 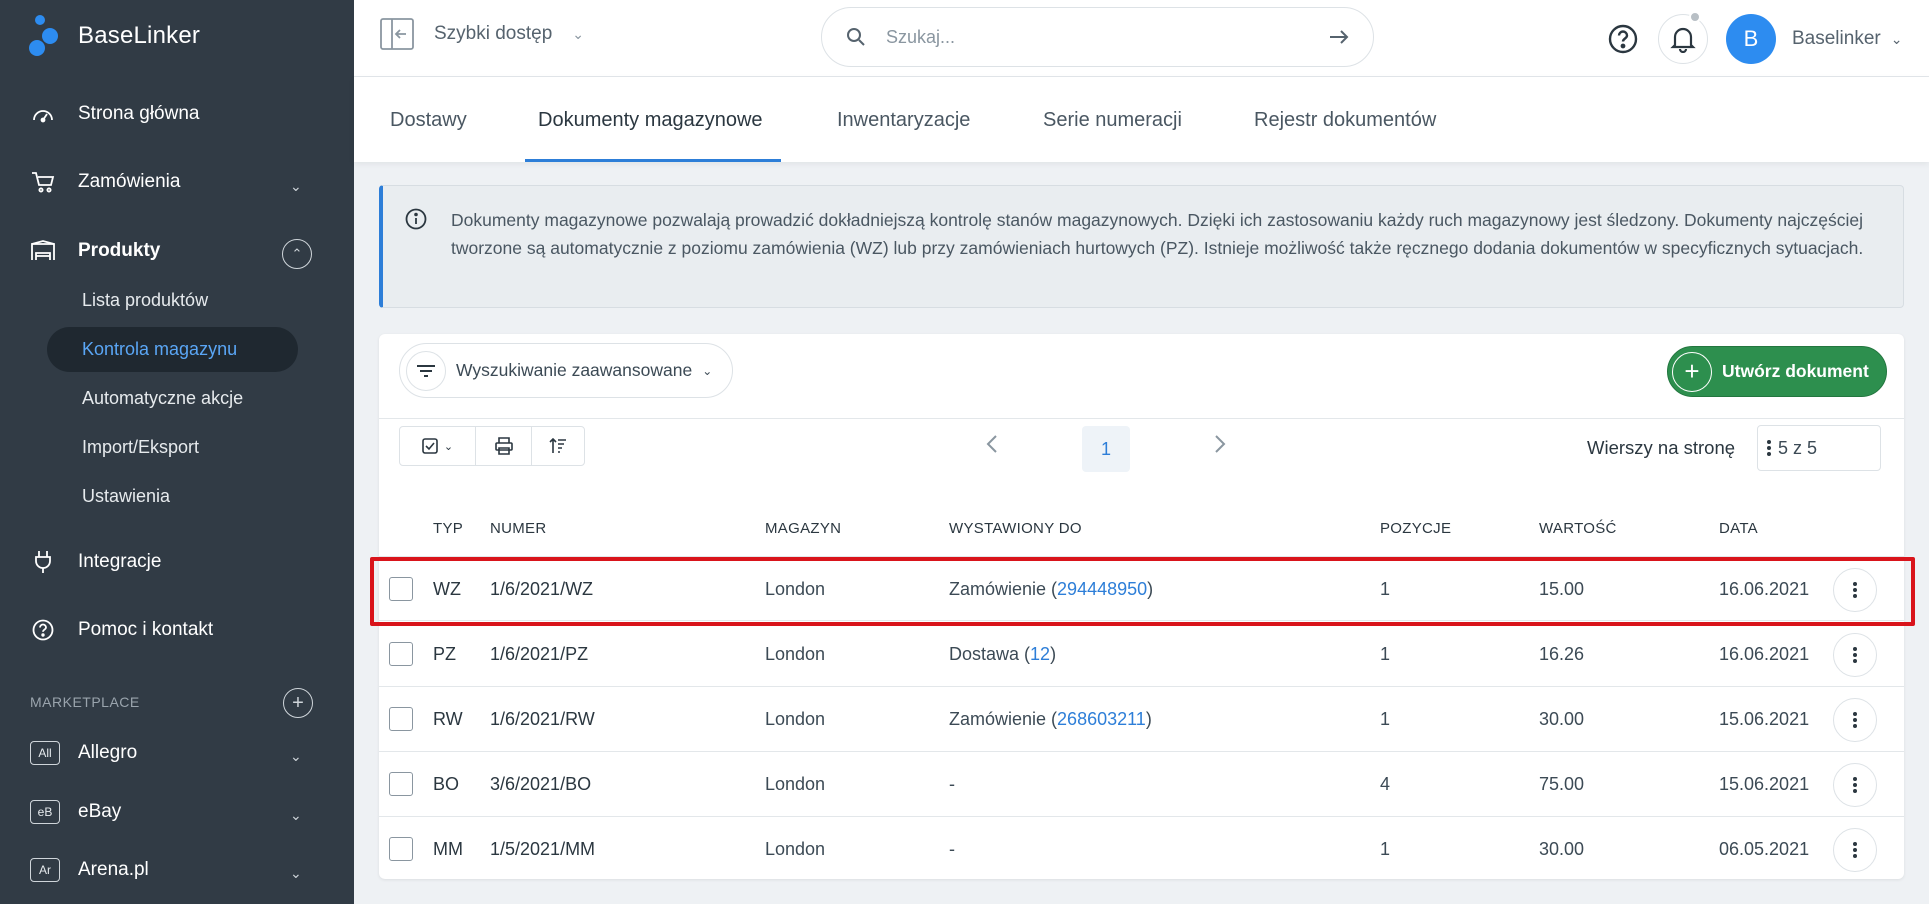 I want to click on marketplace-item-arena: Ar Arena.pl, so click(x=89, y=870).